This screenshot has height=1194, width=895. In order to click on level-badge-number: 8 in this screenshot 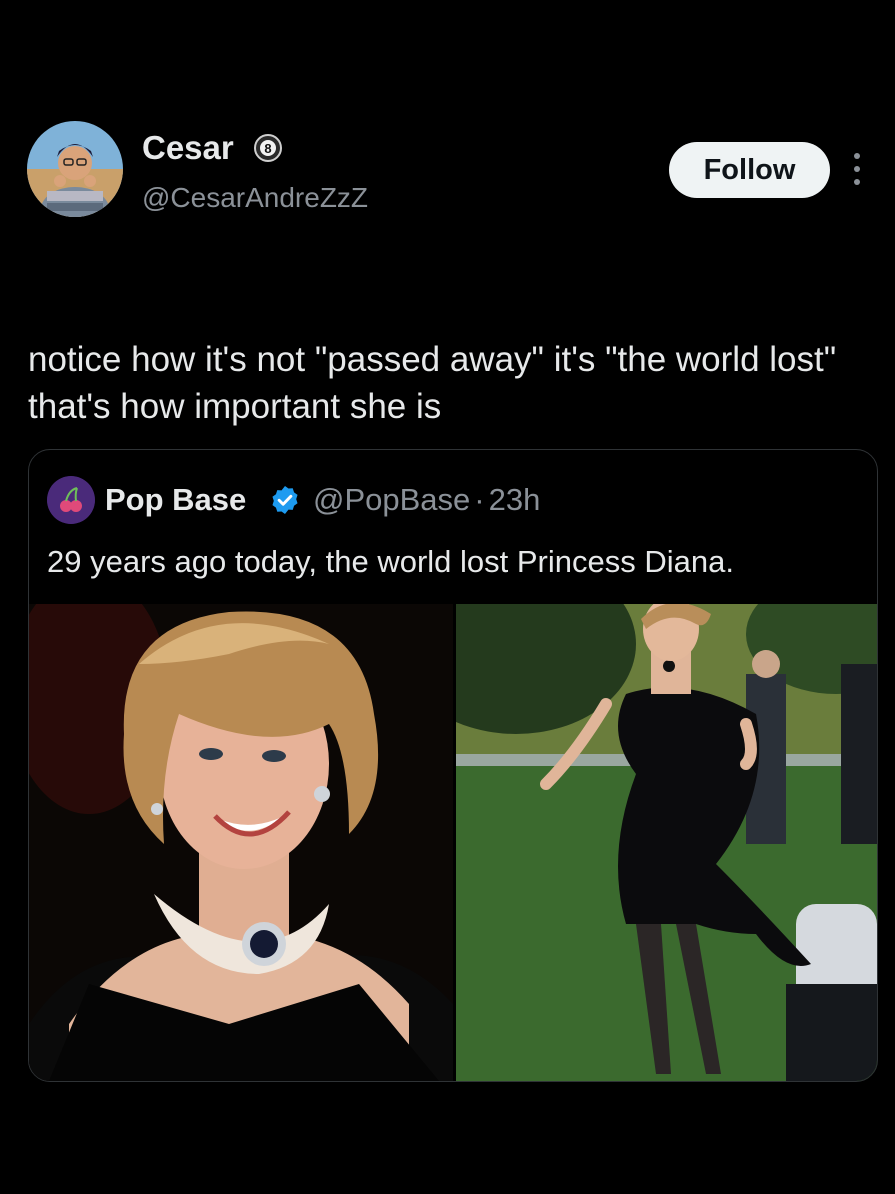, I will do `click(267, 148)`.